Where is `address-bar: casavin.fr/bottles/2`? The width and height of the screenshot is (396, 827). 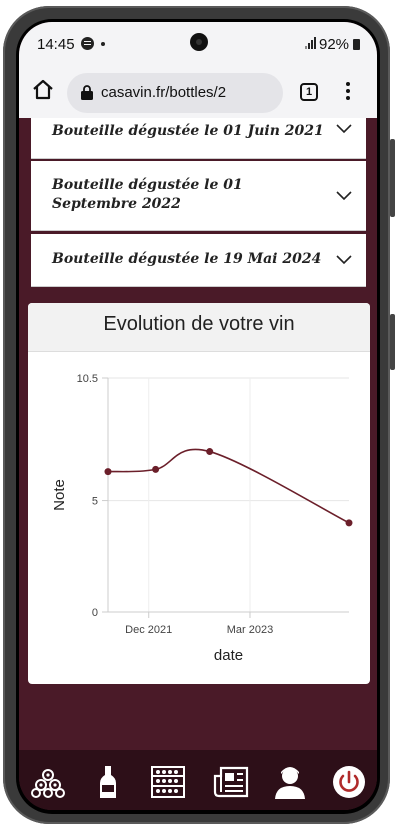
address-bar: casavin.fr/bottles/2 is located at coordinates (175, 93).